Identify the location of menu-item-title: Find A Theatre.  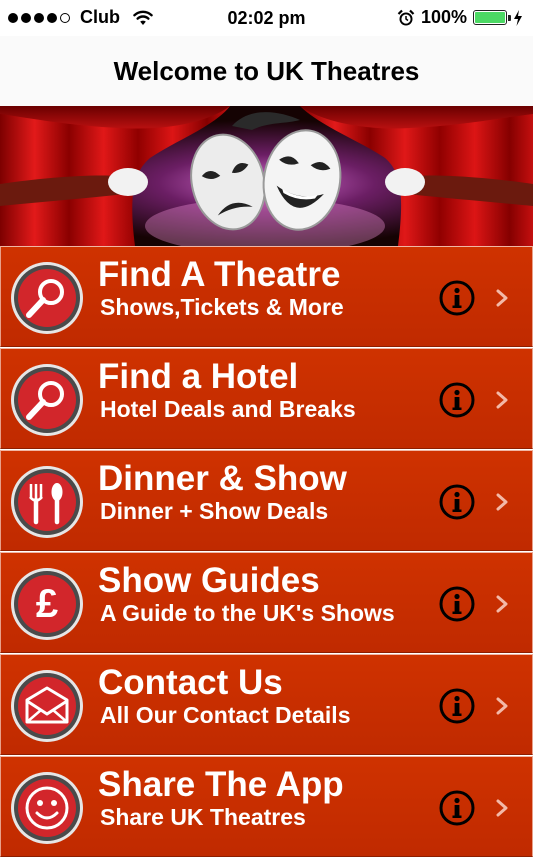
(219, 274).